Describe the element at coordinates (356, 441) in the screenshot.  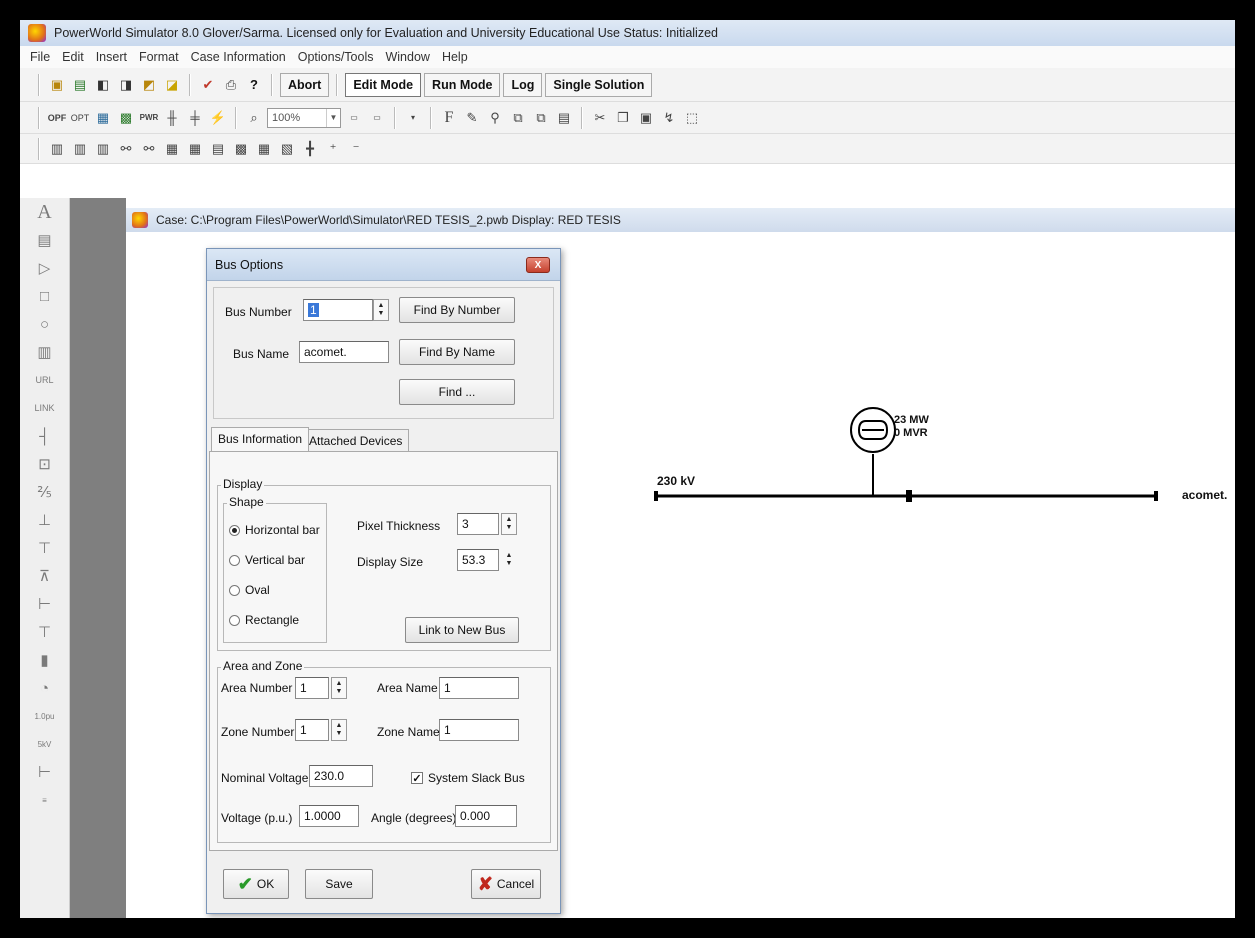
I see `tab-attached-devices: Attached Devices` at that location.